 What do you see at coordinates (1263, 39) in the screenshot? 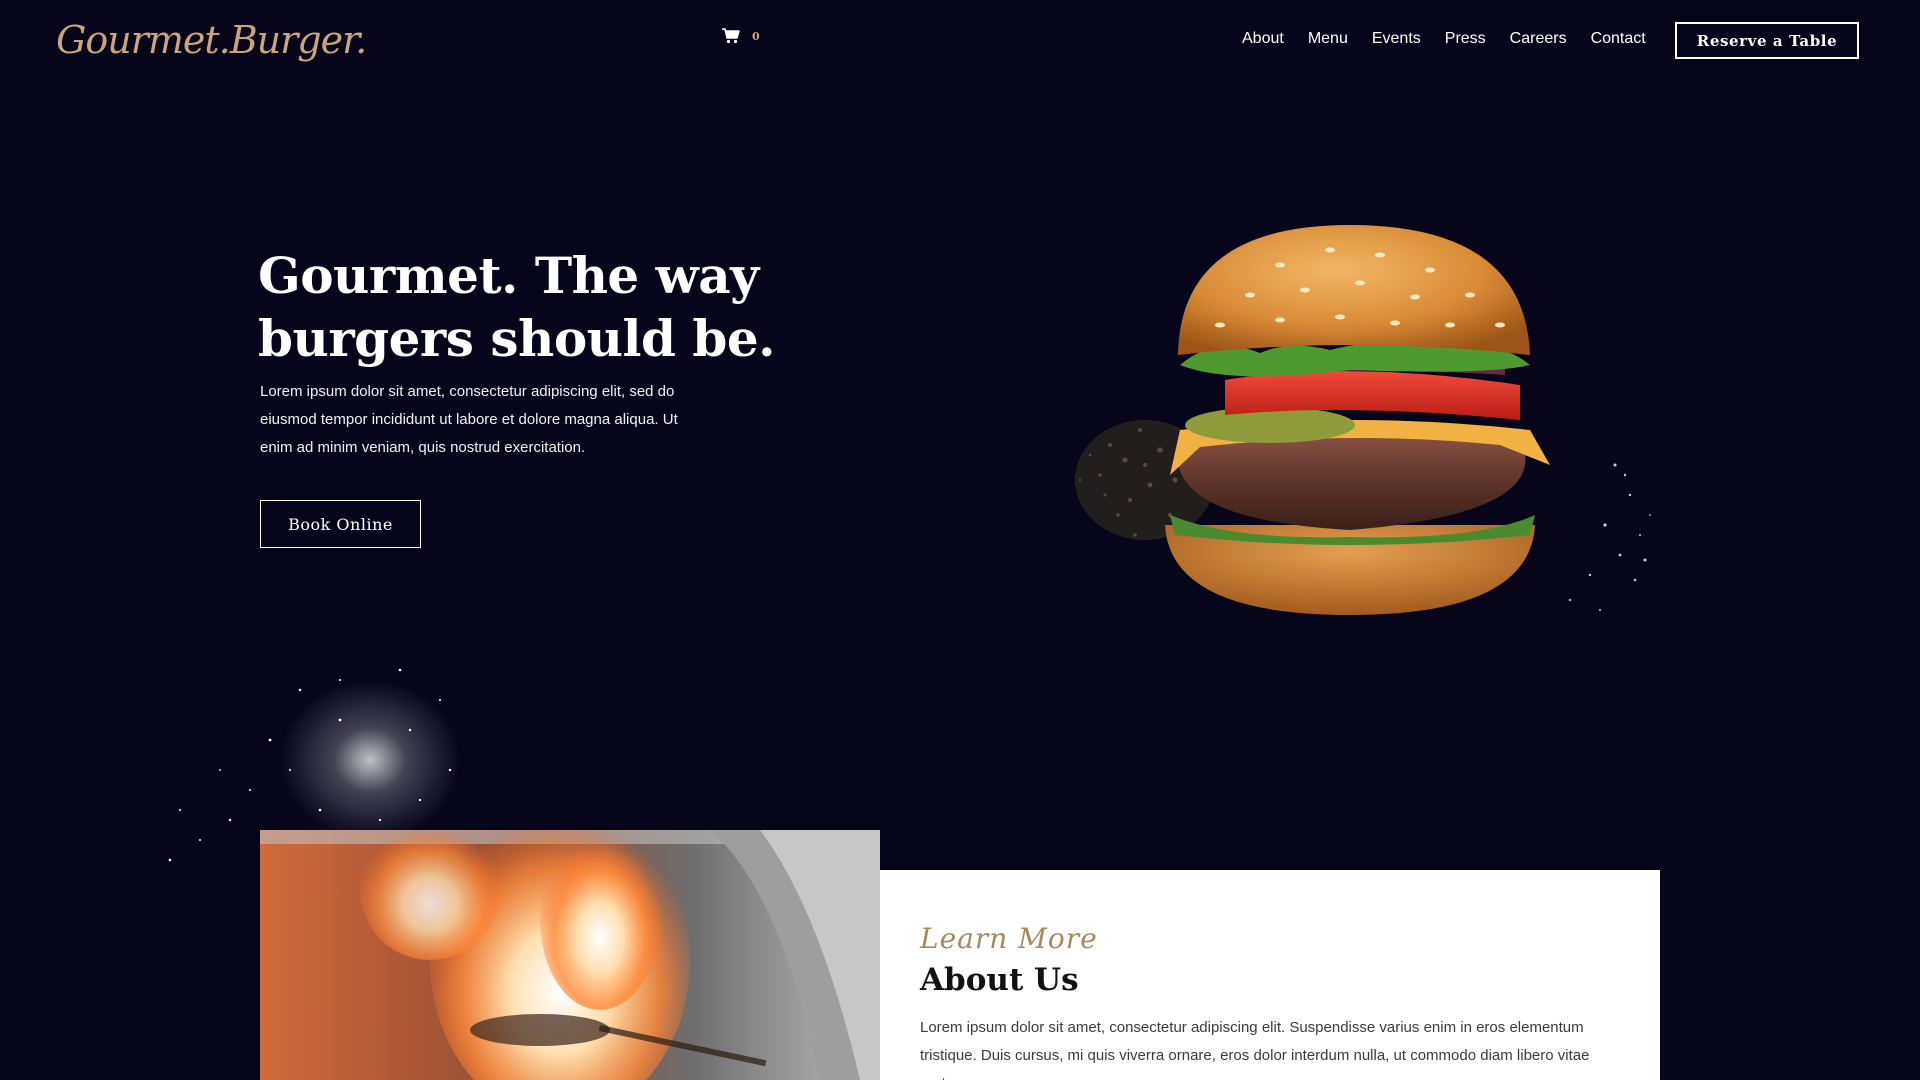
I see `nav-item-about: About` at bounding box center [1263, 39].